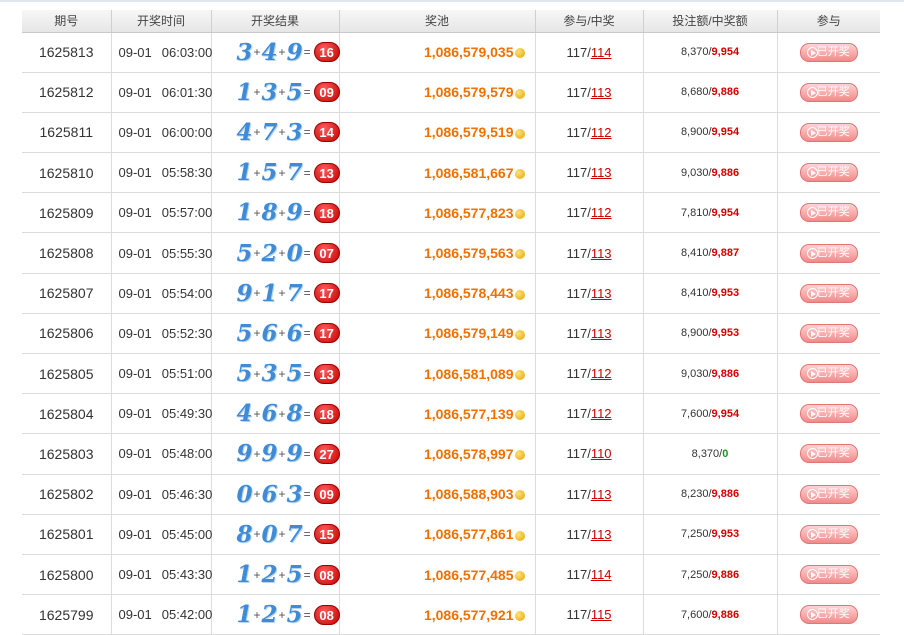 The image size is (904, 635). I want to click on draw-clock: 05:46:30, so click(187, 494).